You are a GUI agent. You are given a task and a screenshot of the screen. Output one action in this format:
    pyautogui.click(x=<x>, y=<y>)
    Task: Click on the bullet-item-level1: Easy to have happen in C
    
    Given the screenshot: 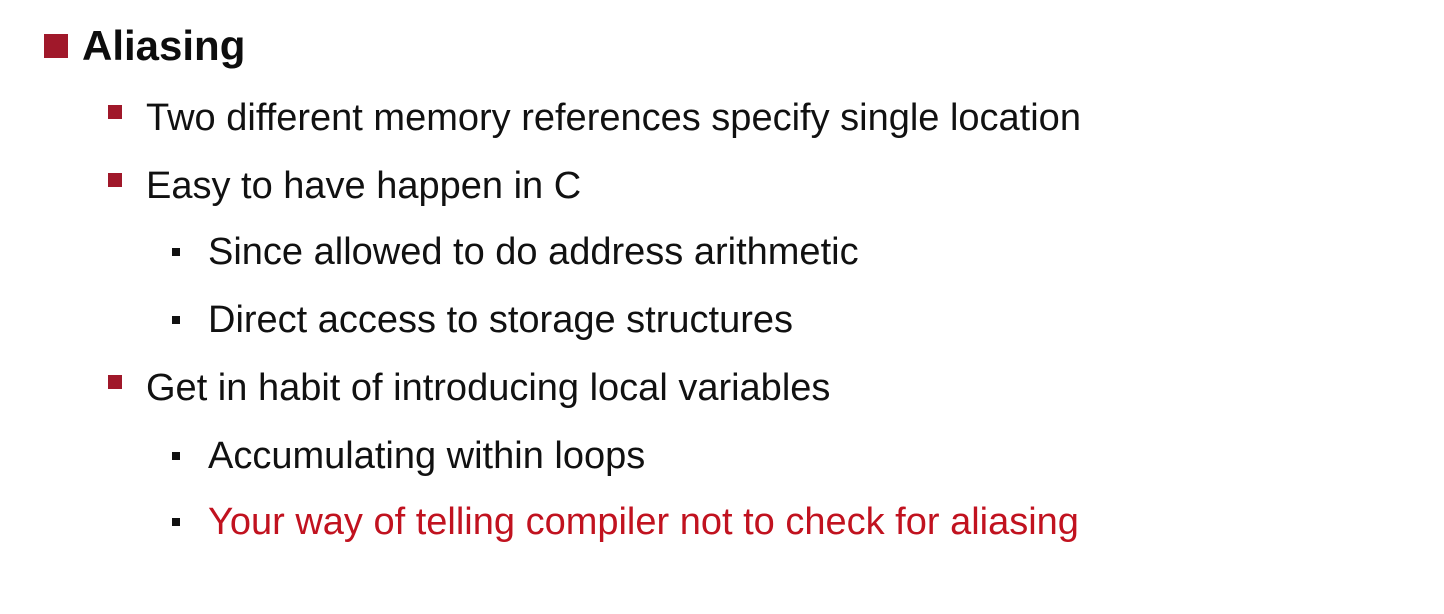 What is the action you would take?
    pyautogui.click(x=344, y=186)
    